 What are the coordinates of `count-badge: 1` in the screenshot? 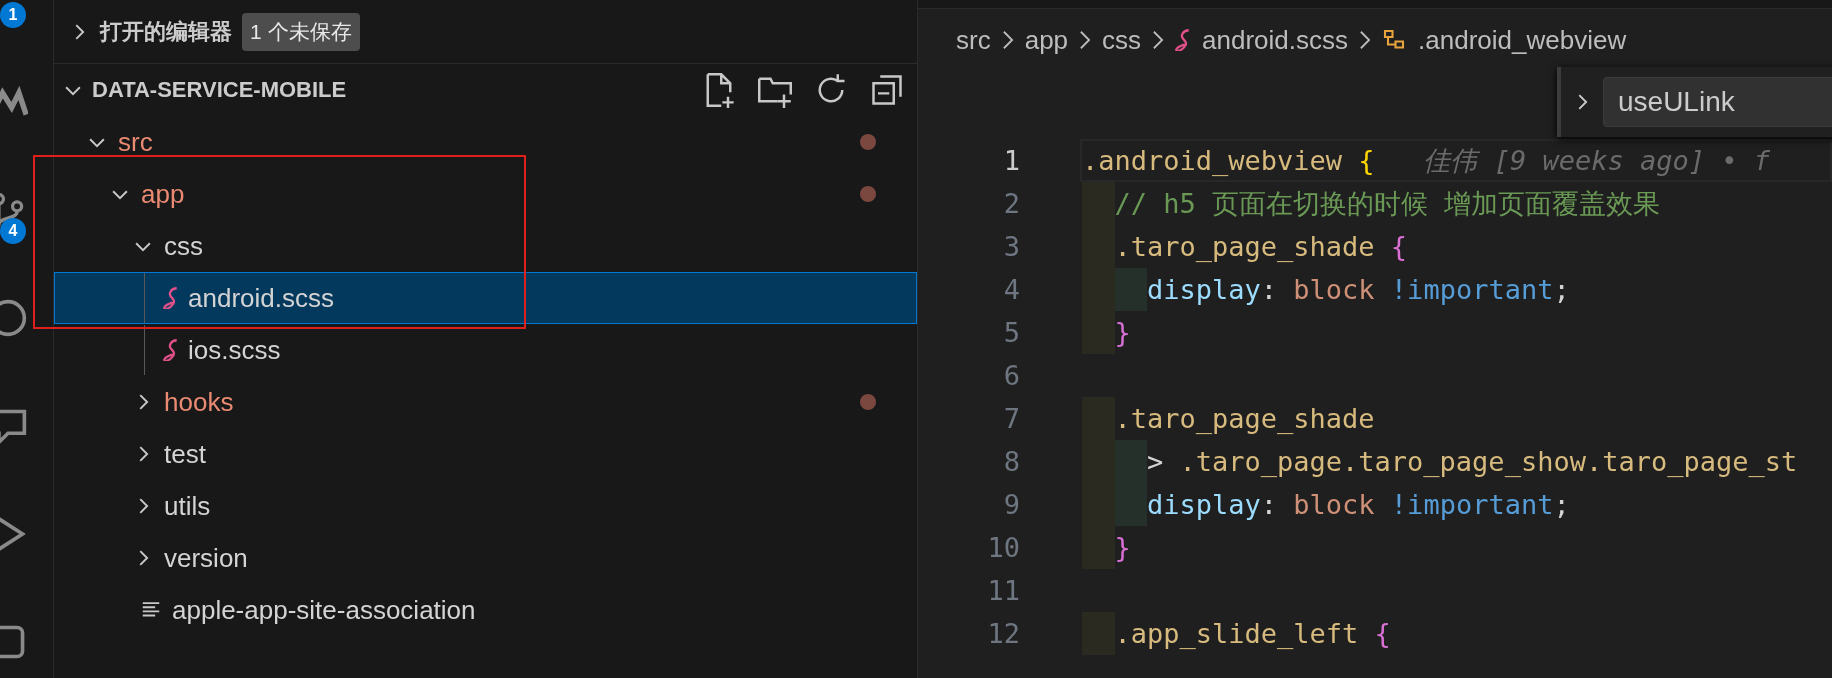 It's located at (13, 15).